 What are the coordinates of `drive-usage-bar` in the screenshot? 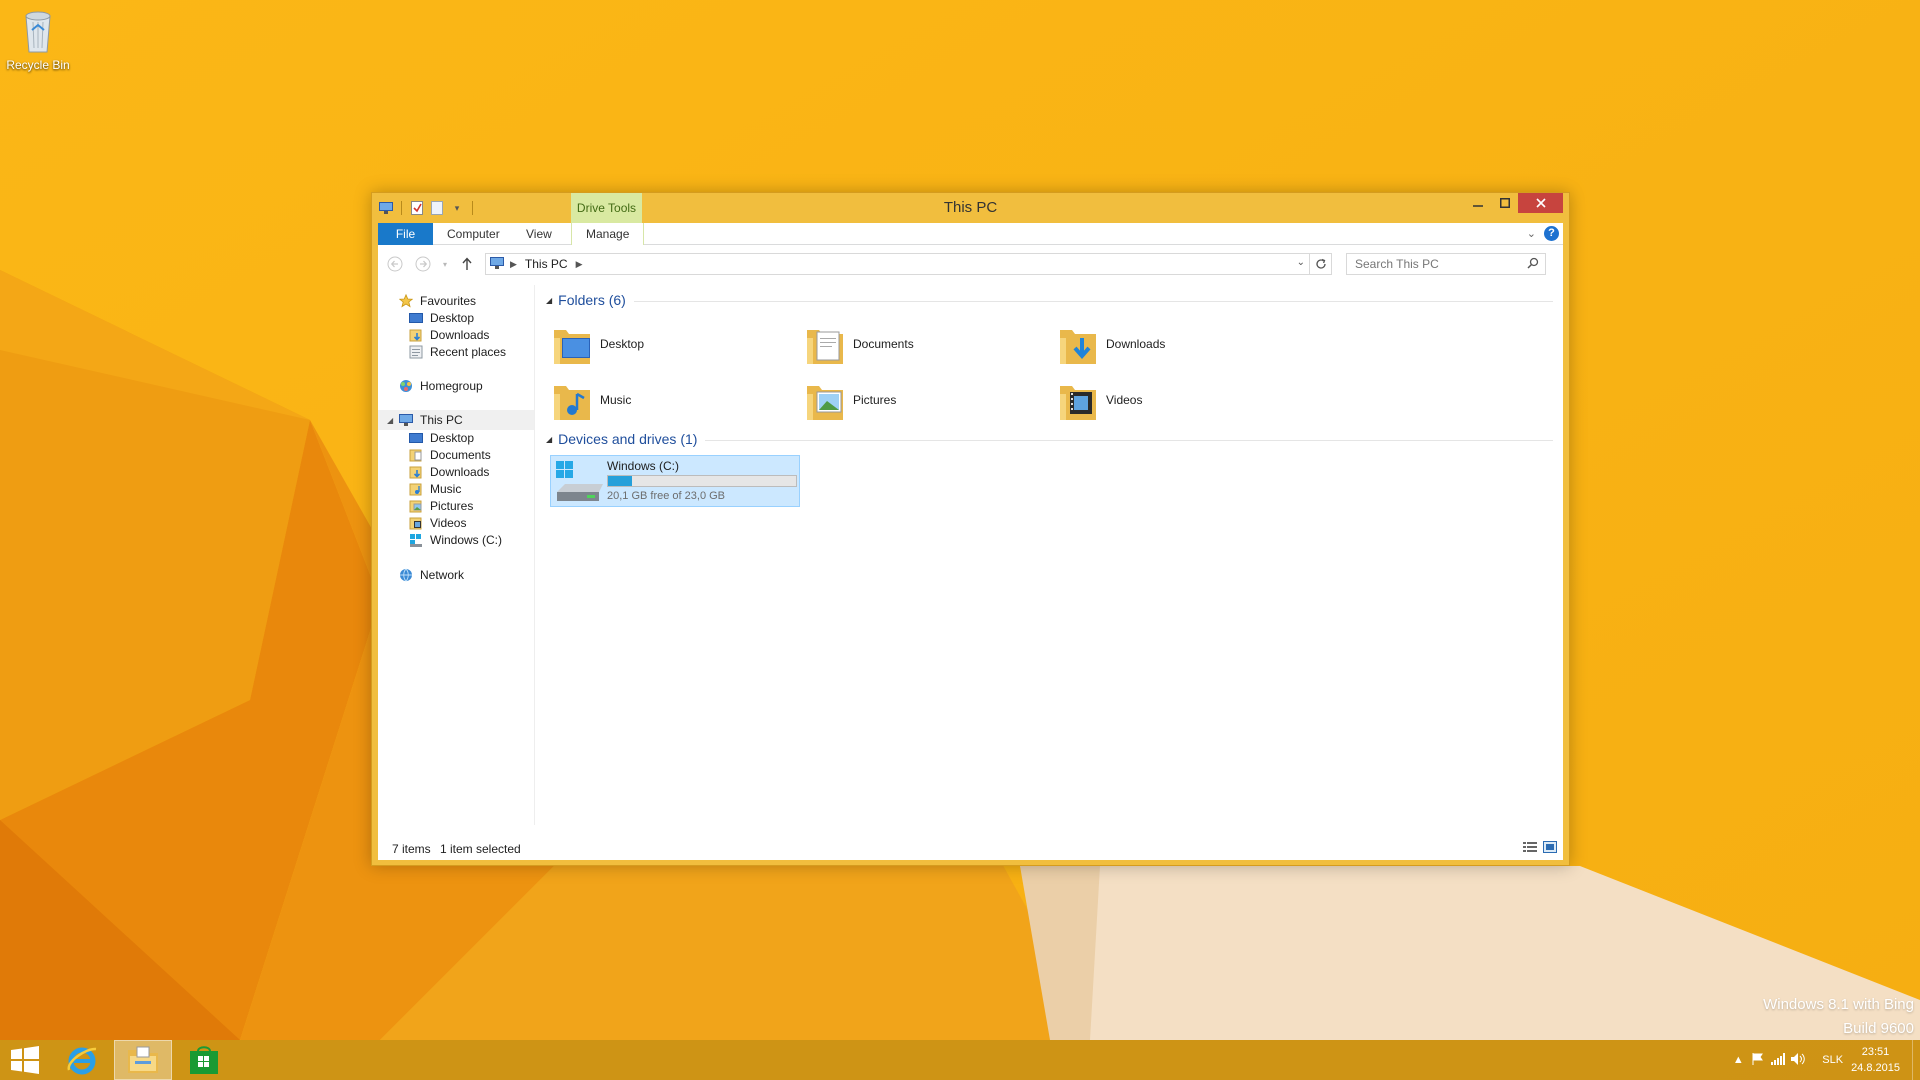 It's located at (702, 481).